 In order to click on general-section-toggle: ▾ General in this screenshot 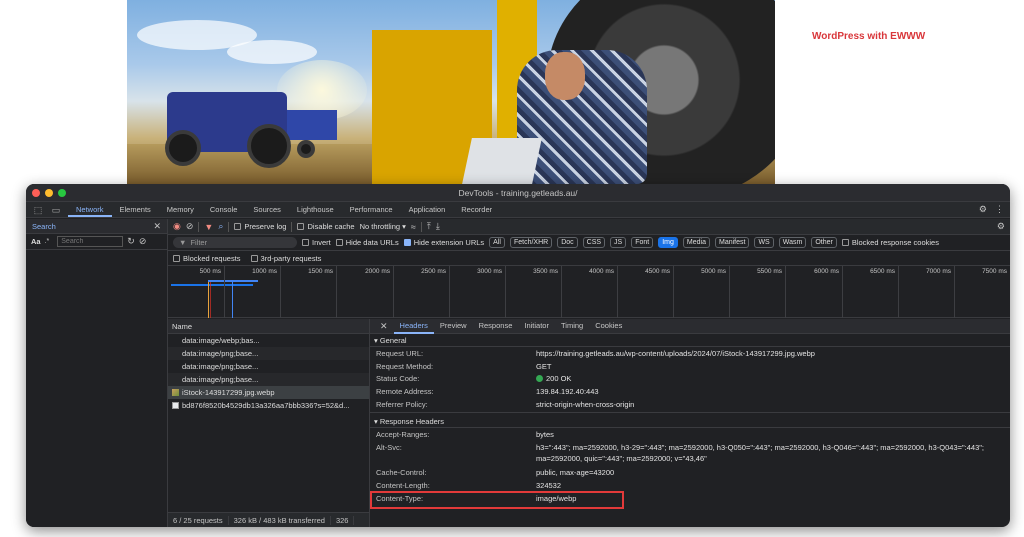, I will do `click(690, 340)`.